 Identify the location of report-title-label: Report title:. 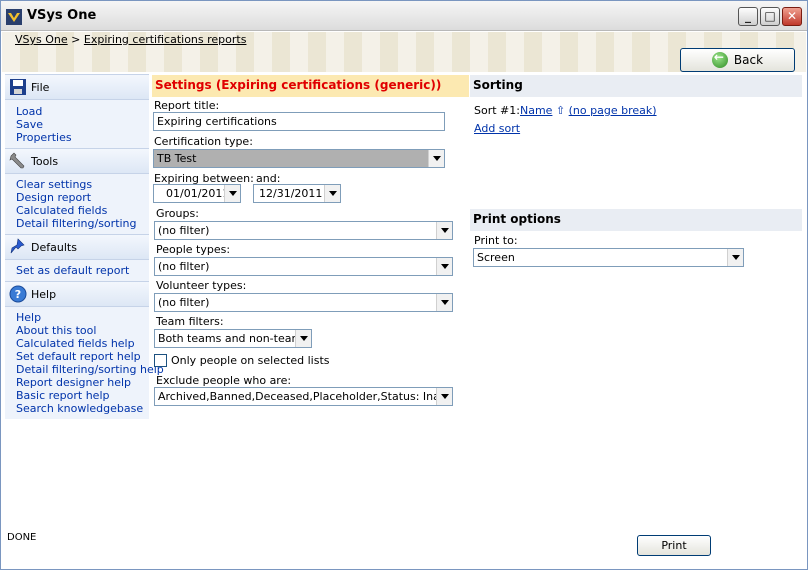
(187, 105).